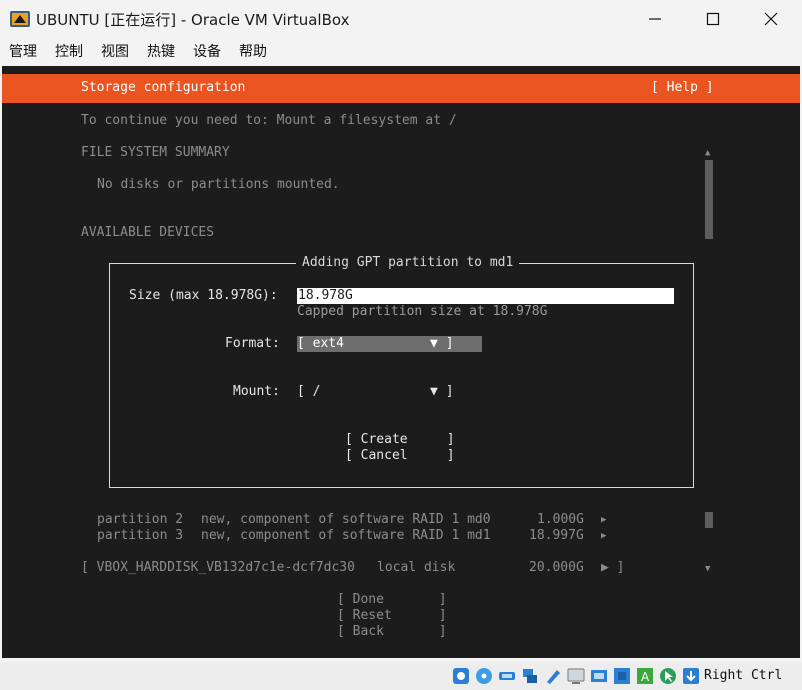 This screenshot has height=690, width=802. Describe the element at coordinates (599, 676) in the screenshot. I see `video-capture-icon` at that location.